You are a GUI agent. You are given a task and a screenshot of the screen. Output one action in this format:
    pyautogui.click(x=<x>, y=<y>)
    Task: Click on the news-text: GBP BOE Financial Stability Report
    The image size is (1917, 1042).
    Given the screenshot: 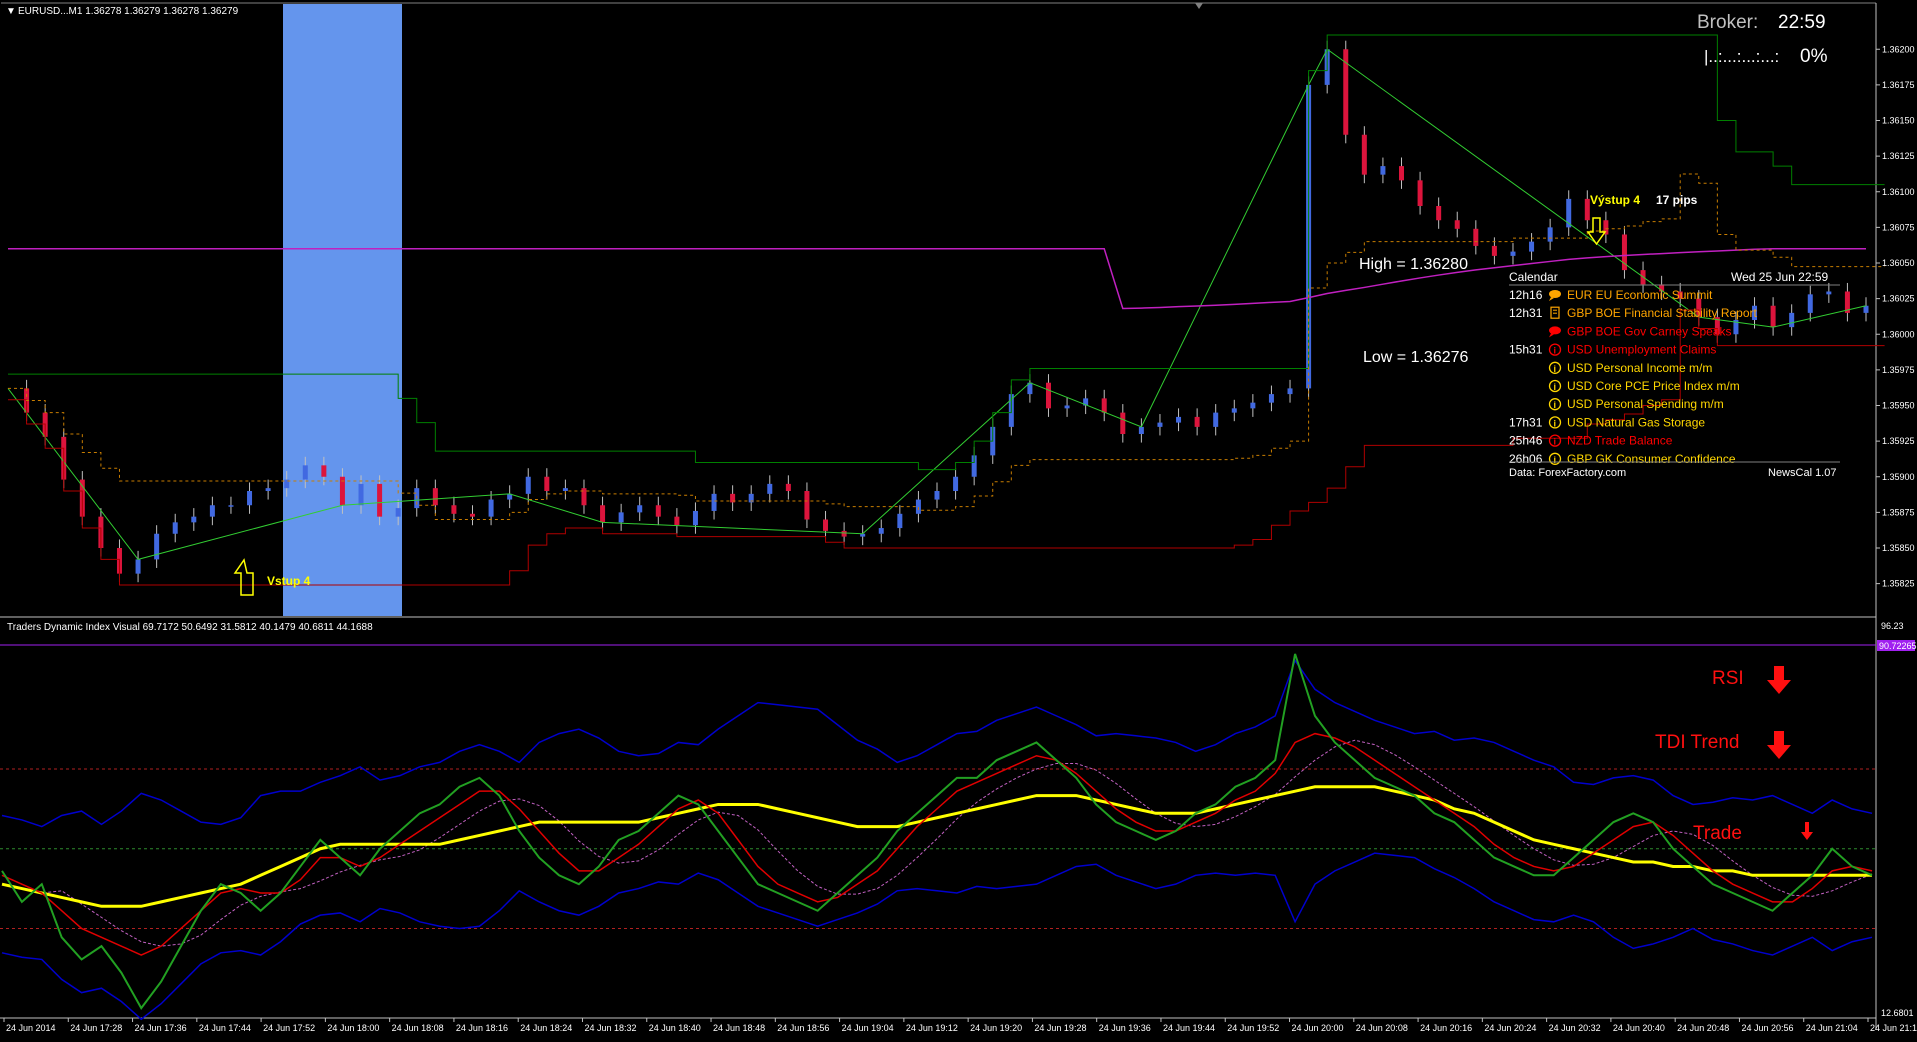 What is the action you would take?
    pyautogui.click(x=1662, y=313)
    